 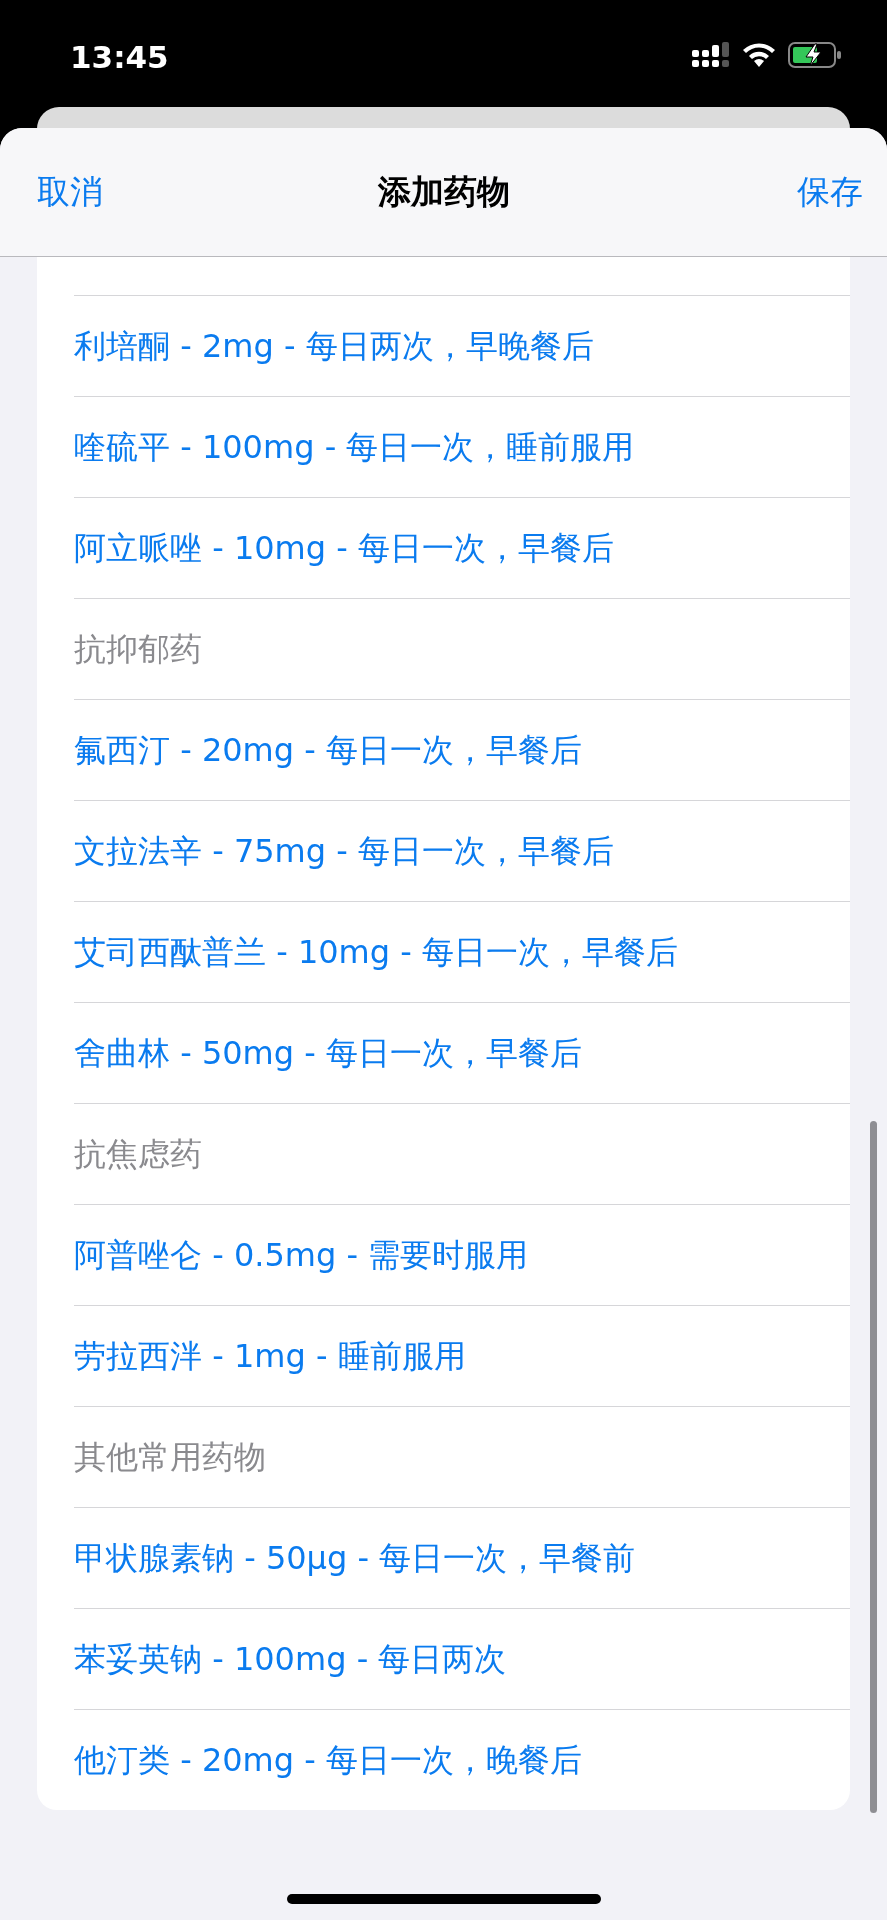 I want to click on medication-option: 阿普唑仑 - 0.5mg - 需要时服用, so click(x=301, y=1255).